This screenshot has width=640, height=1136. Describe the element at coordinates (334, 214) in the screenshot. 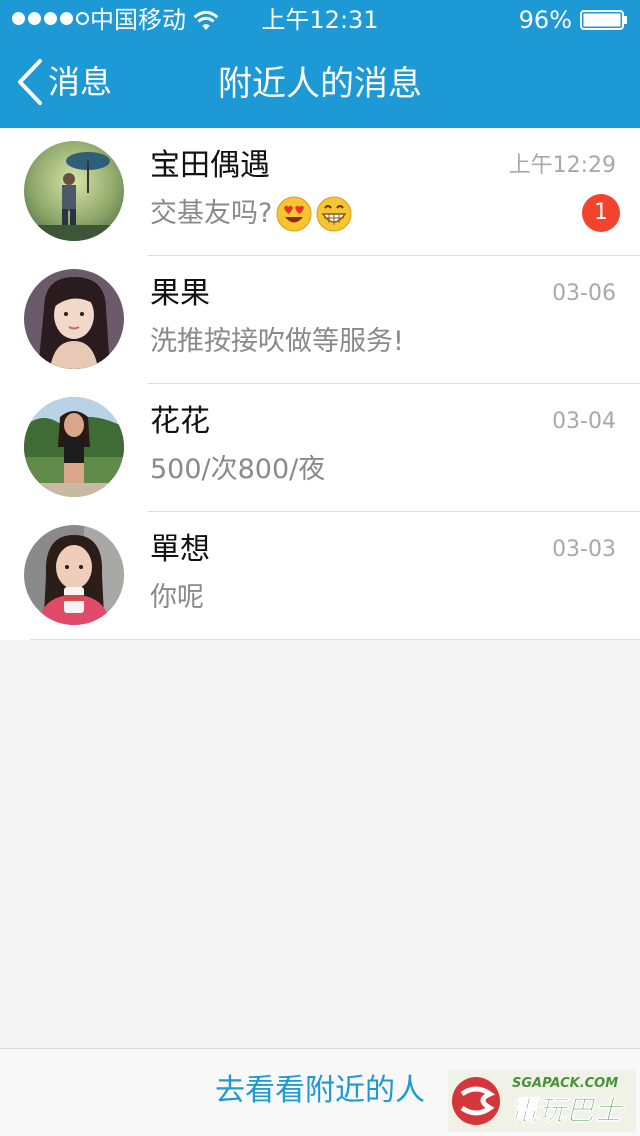

I see `grinning-emoji-icon` at that location.